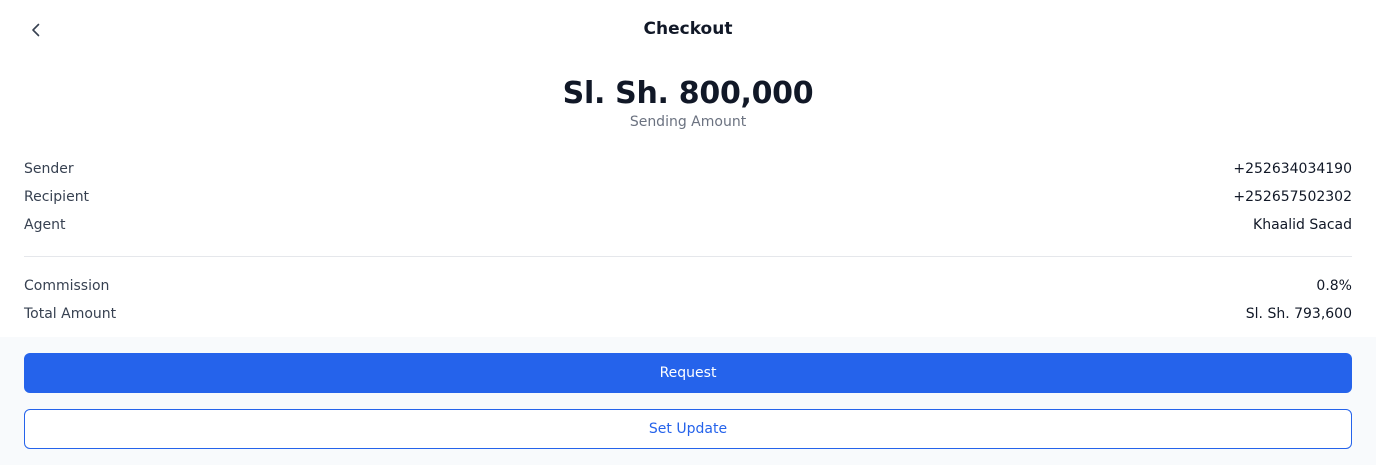 This screenshot has width=1376, height=465. I want to click on total-amount-label: Total Amount, so click(70, 314).